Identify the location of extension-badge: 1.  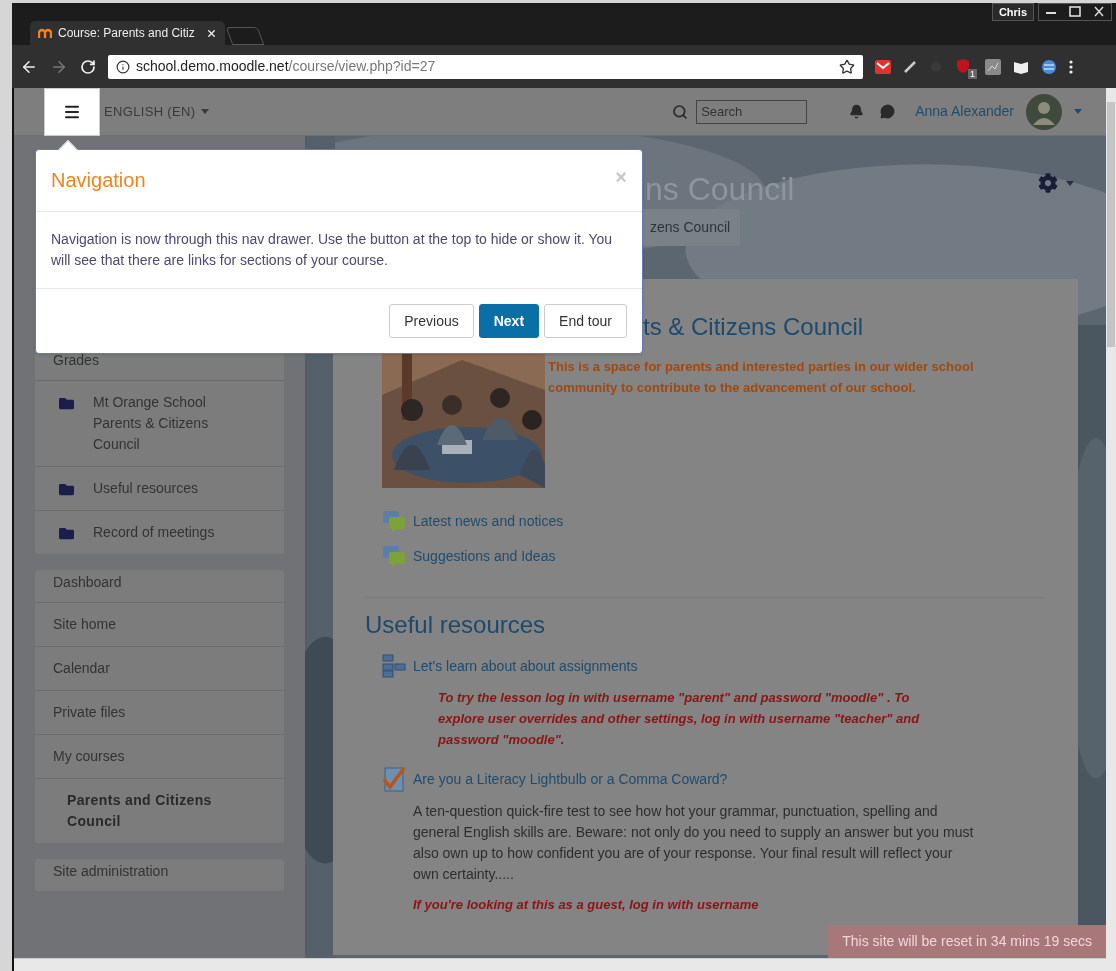
(972, 73).